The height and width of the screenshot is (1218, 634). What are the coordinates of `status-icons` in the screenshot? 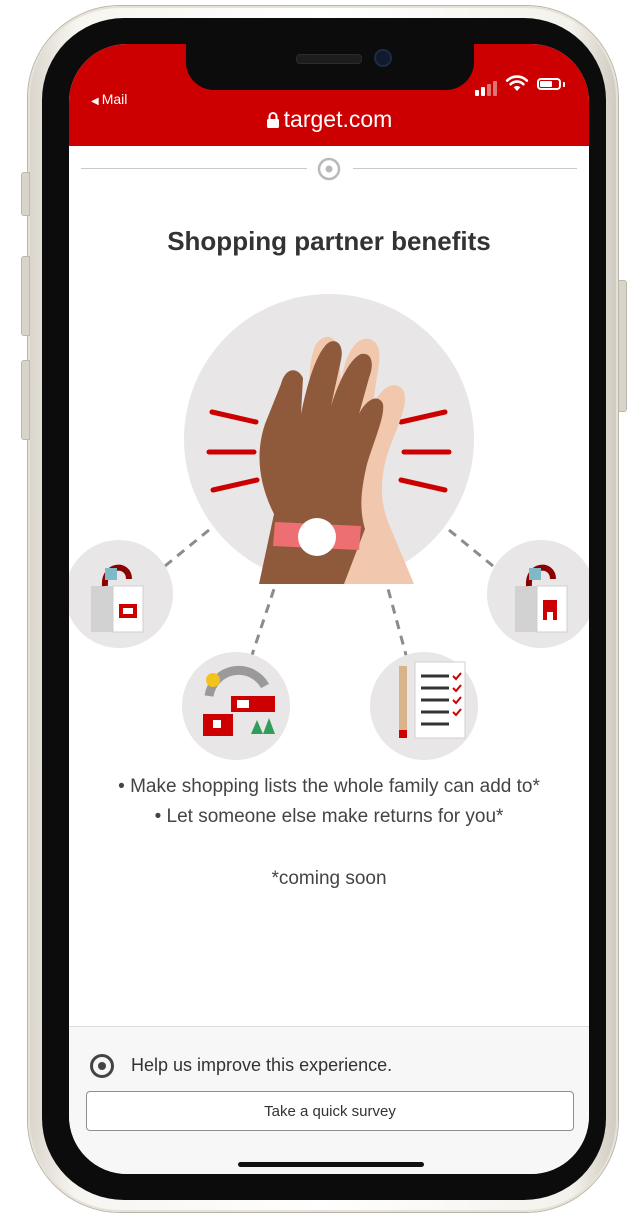 It's located at (525, 85).